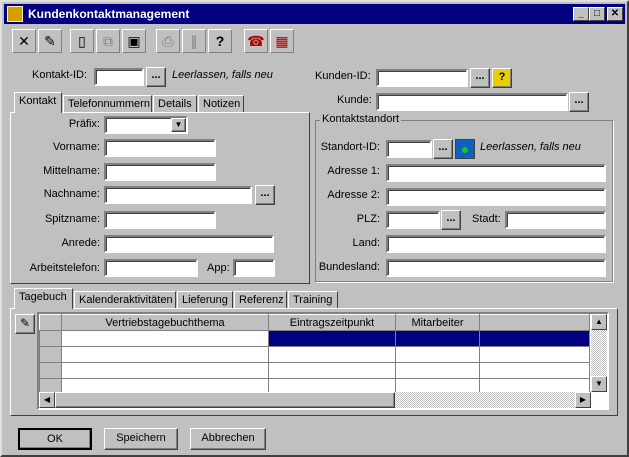 The image size is (629, 457). What do you see at coordinates (332, 322) in the screenshot?
I see `column-header-timestamp: Eintragszeitpunkt` at bounding box center [332, 322].